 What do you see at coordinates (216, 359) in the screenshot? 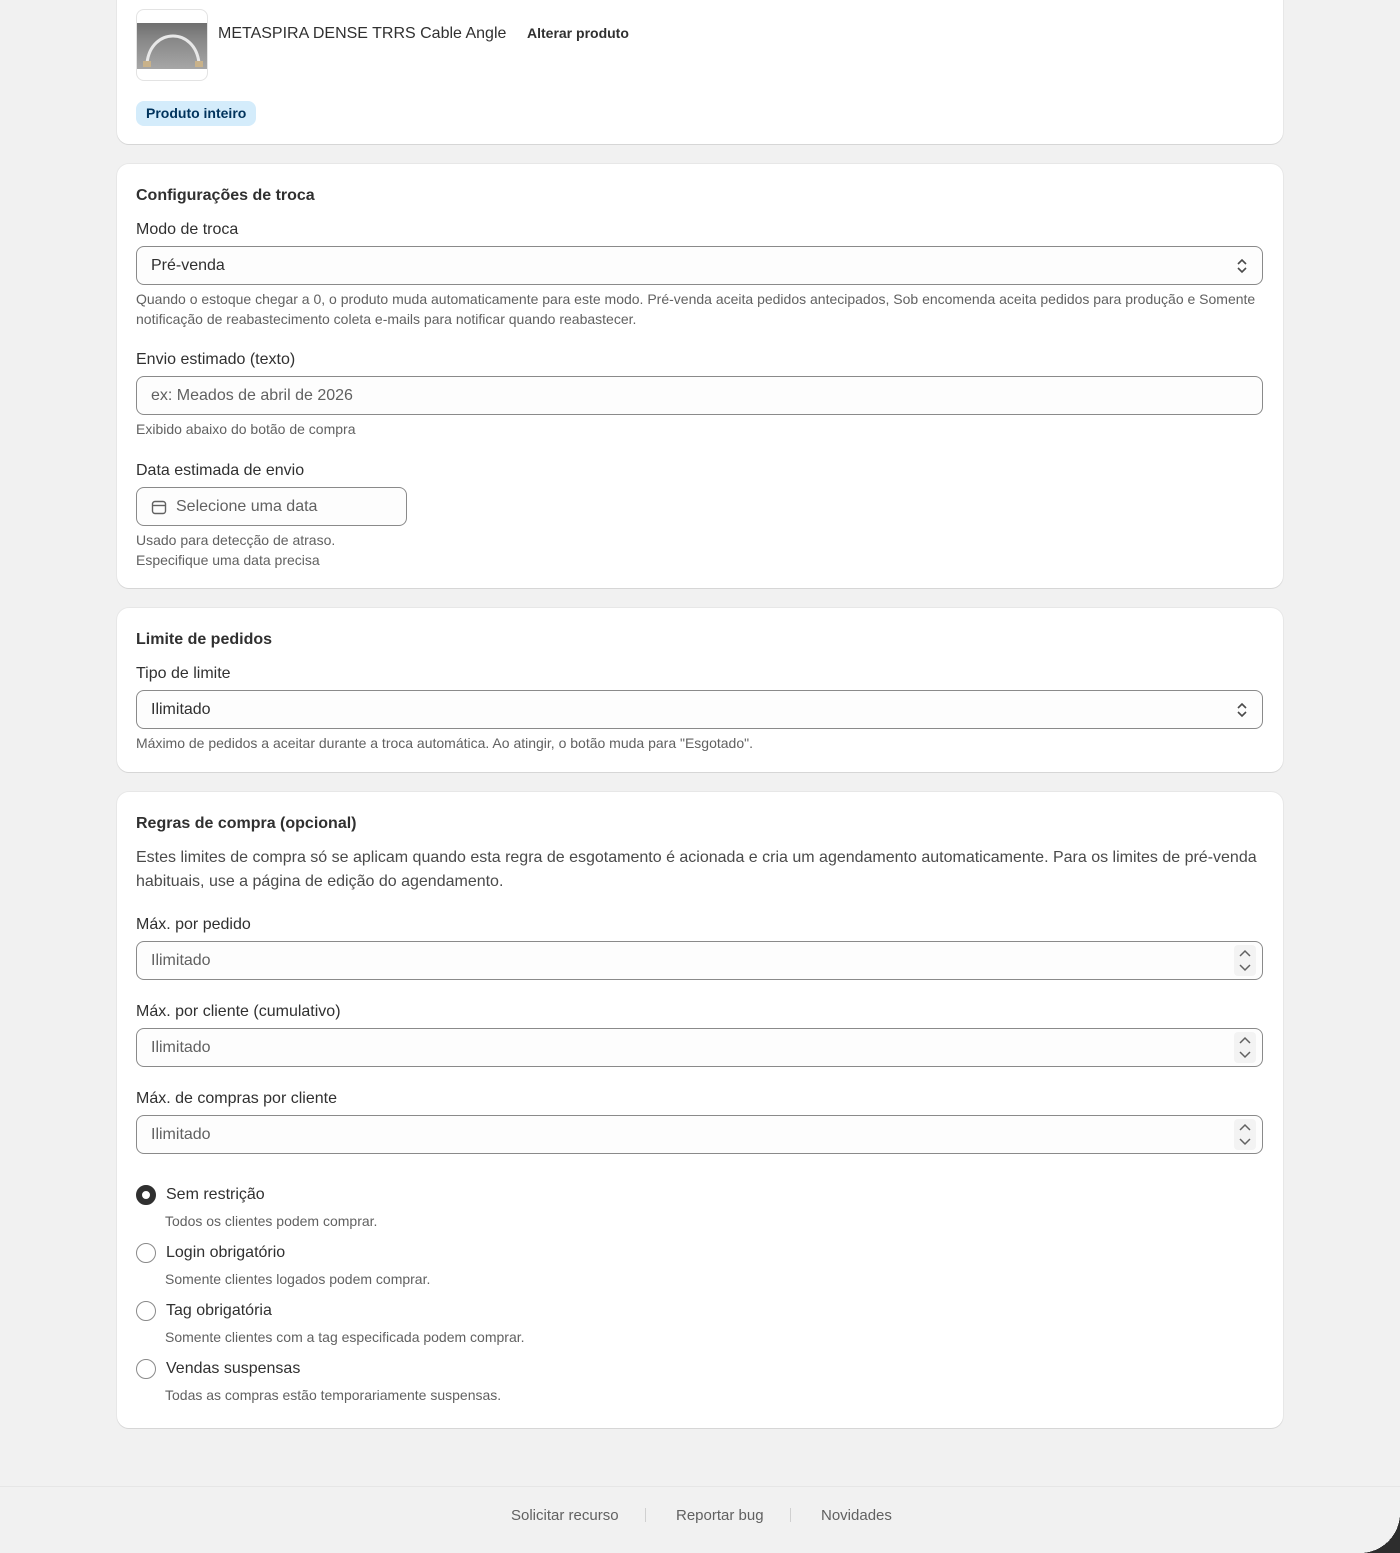
I see `ship-text-label: Envio estimado (texto)` at bounding box center [216, 359].